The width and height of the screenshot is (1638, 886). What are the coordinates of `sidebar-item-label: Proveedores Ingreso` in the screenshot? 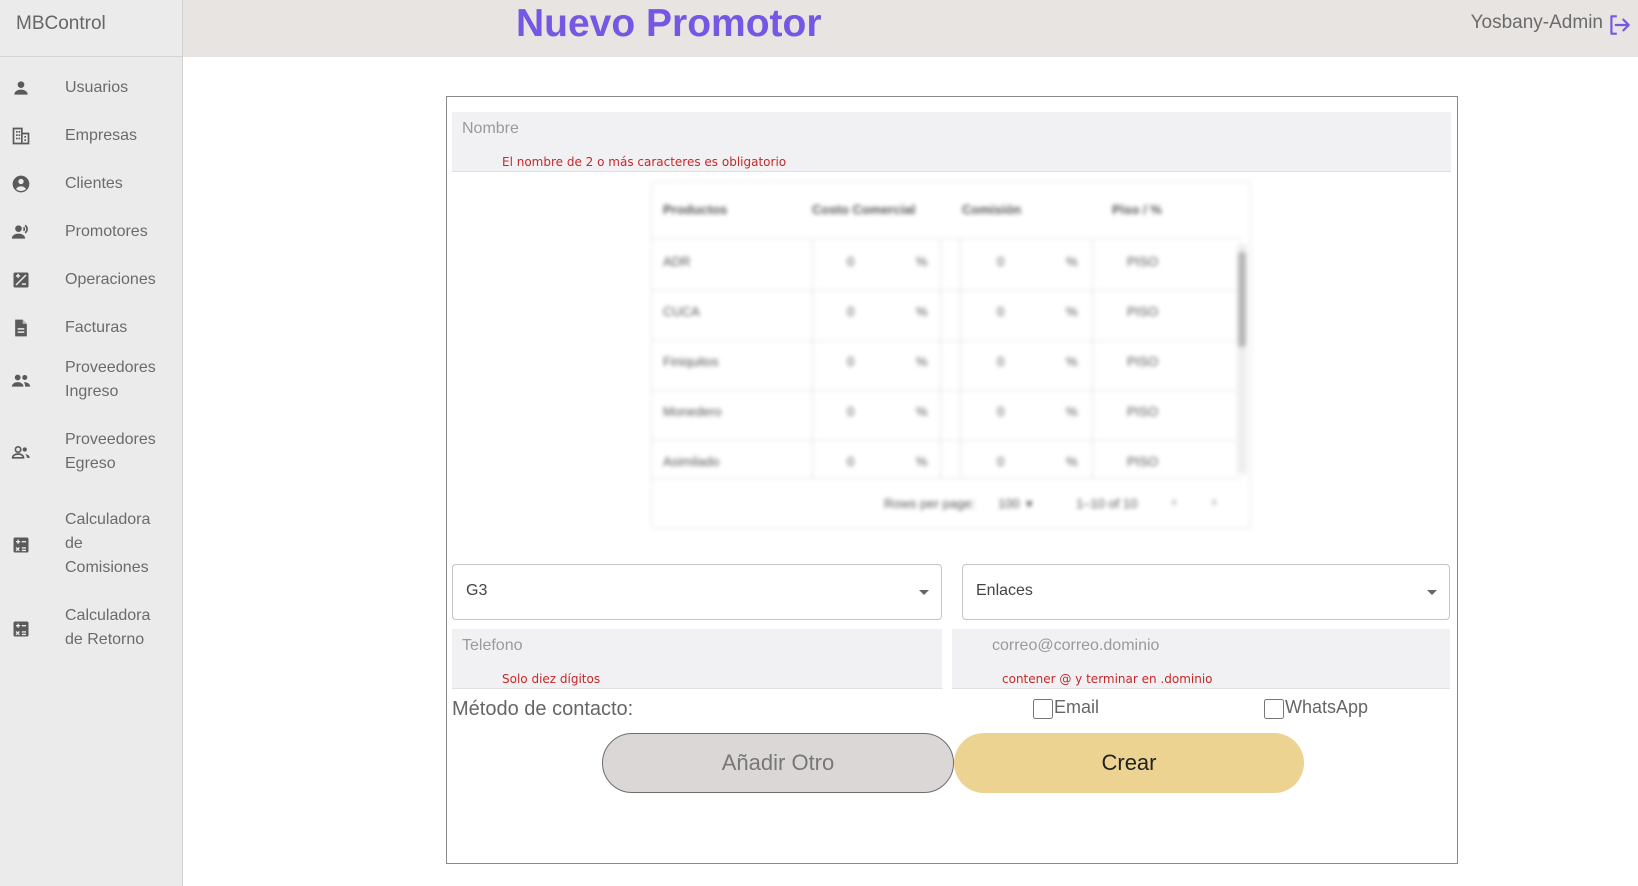 It's located at (110, 379).